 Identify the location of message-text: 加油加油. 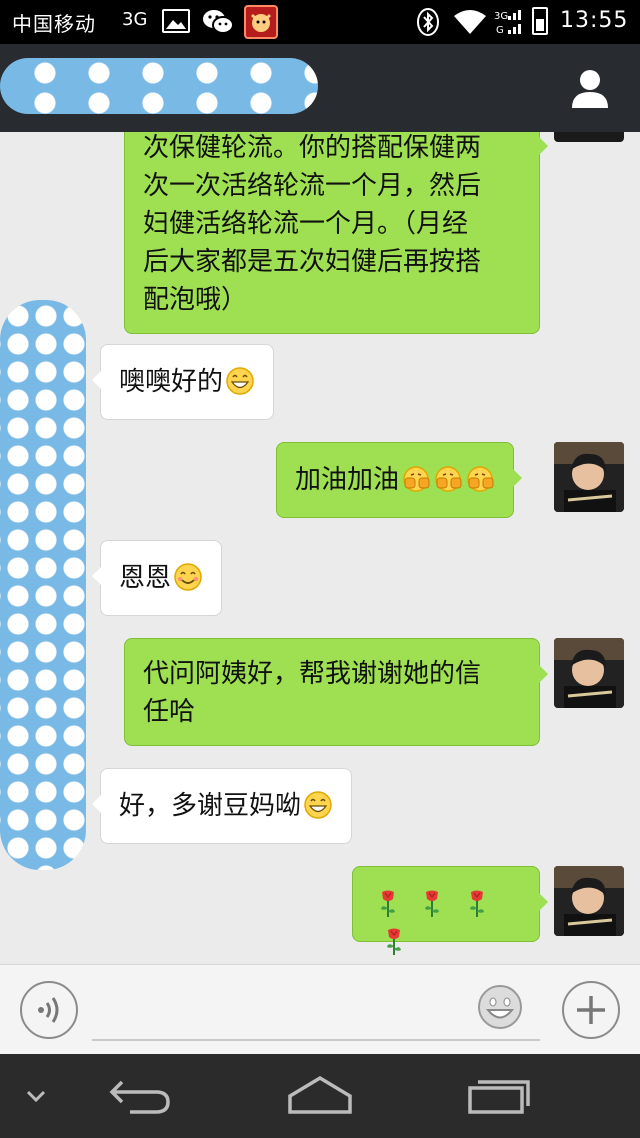
(347, 480).